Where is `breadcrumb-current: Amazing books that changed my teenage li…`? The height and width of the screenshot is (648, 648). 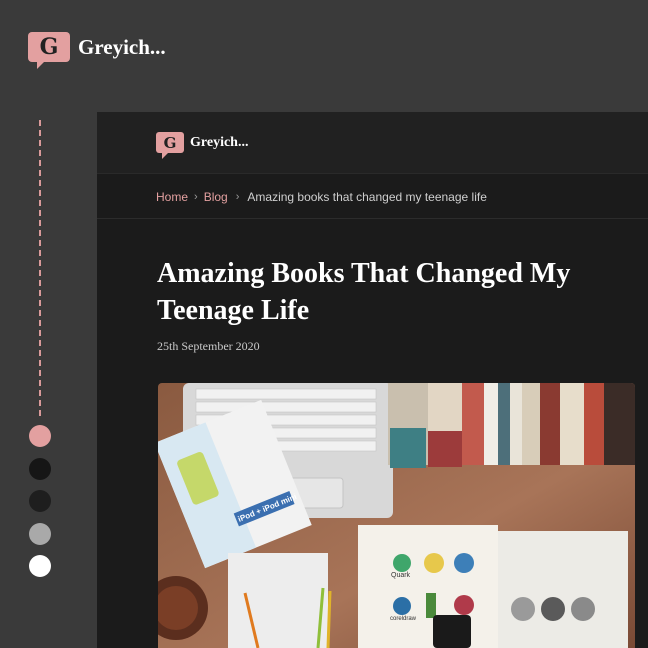 breadcrumb-current: Amazing books that changed my teenage li… is located at coordinates (367, 197).